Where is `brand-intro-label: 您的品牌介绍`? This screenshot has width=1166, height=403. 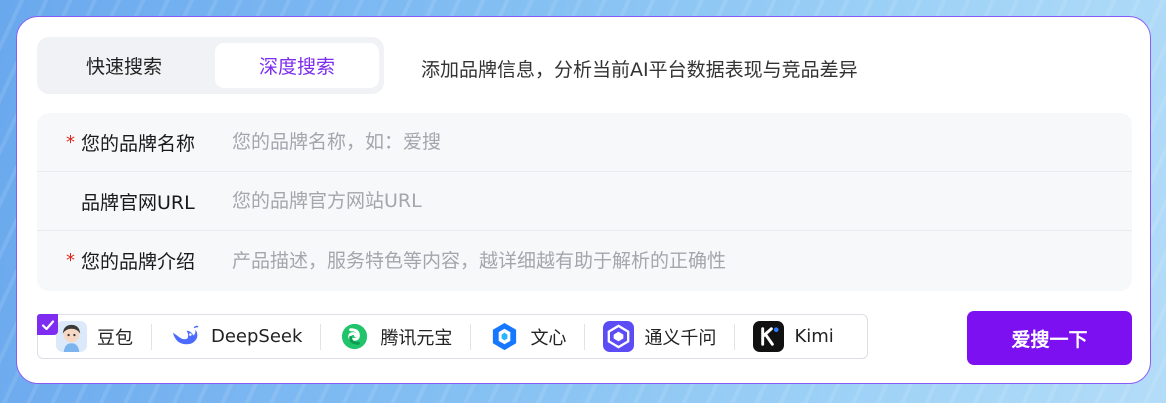
brand-intro-label: 您的品牌介绍 is located at coordinates (138, 262).